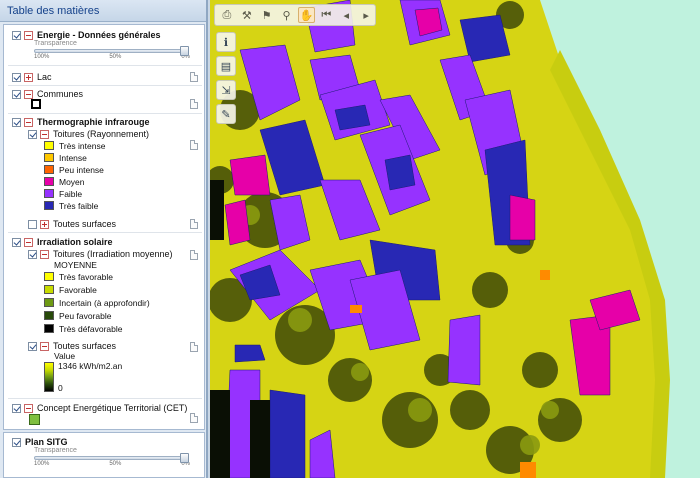  I want to click on legend-item: Moyen, so click(64, 181).